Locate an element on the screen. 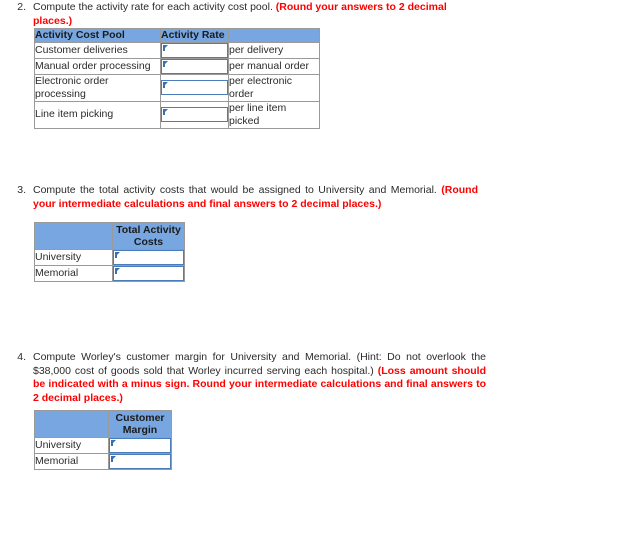 The width and height of the screenshot is (635, 543). total-activity-cost-input-university is located at coordinates (148, 257).